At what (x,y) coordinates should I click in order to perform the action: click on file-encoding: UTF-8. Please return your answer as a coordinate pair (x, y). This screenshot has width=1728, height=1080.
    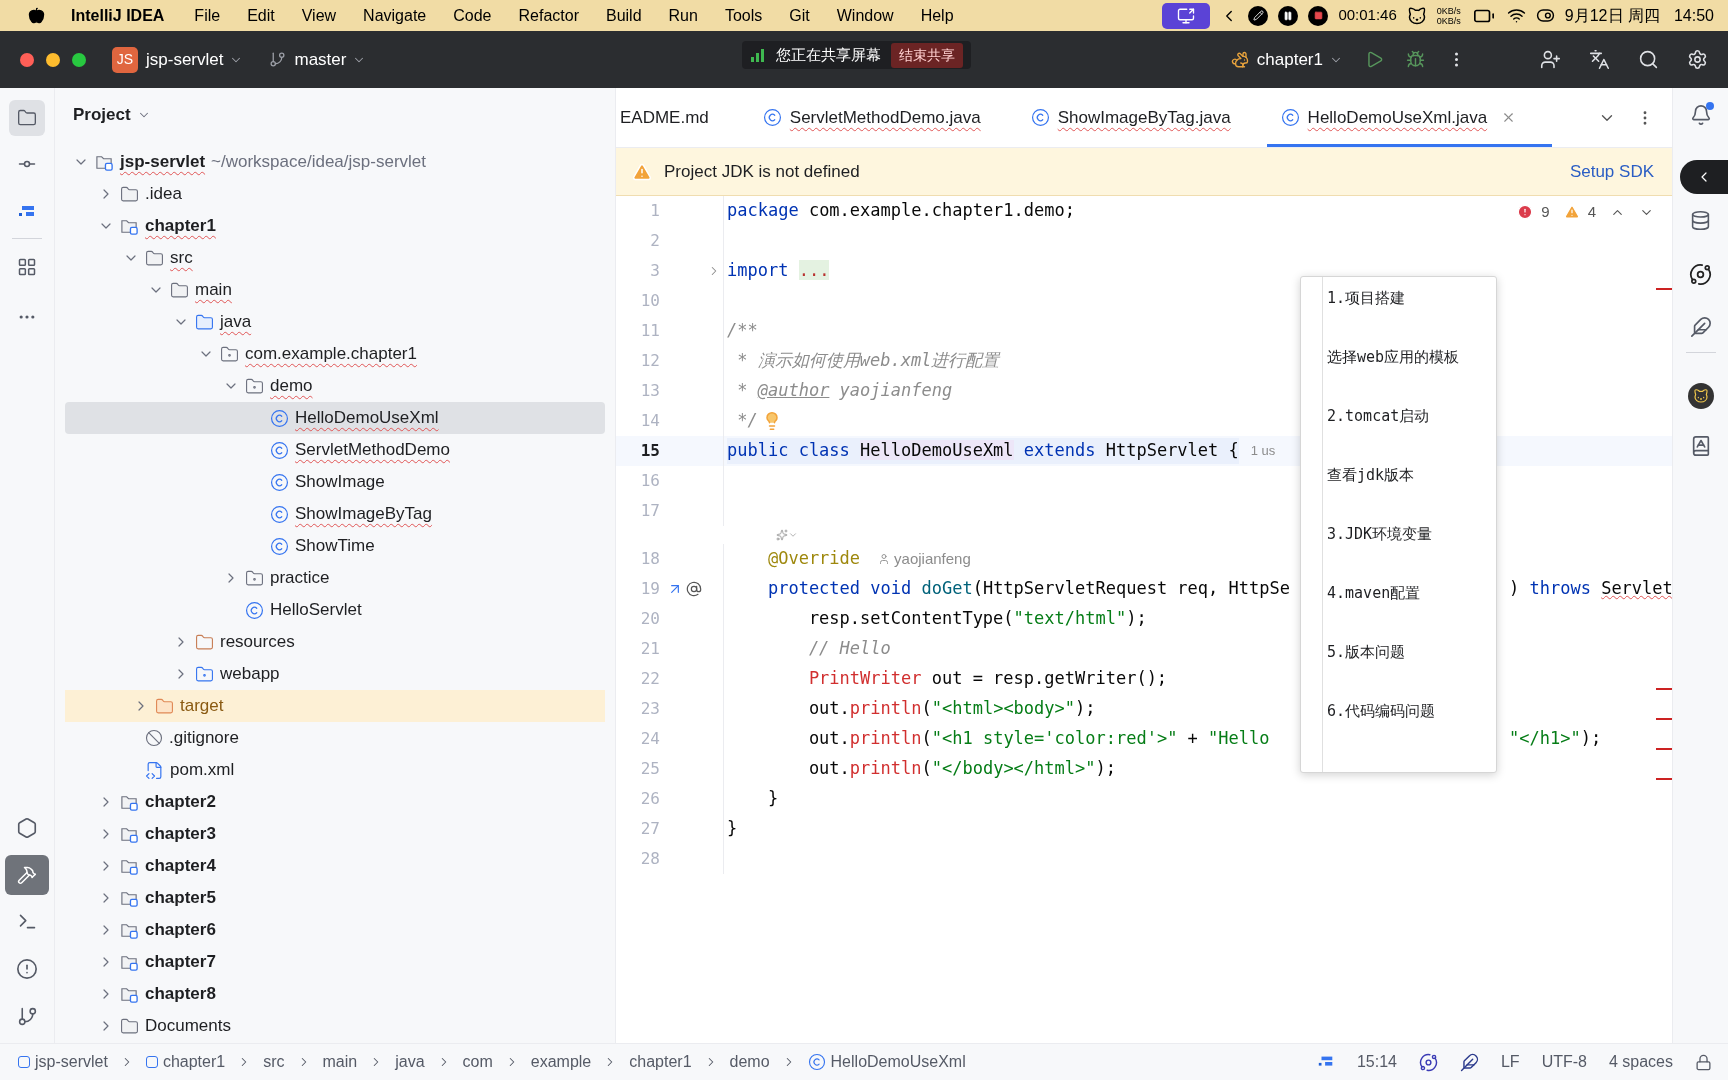
    Looking at the image, I should click on (1564, 1062).